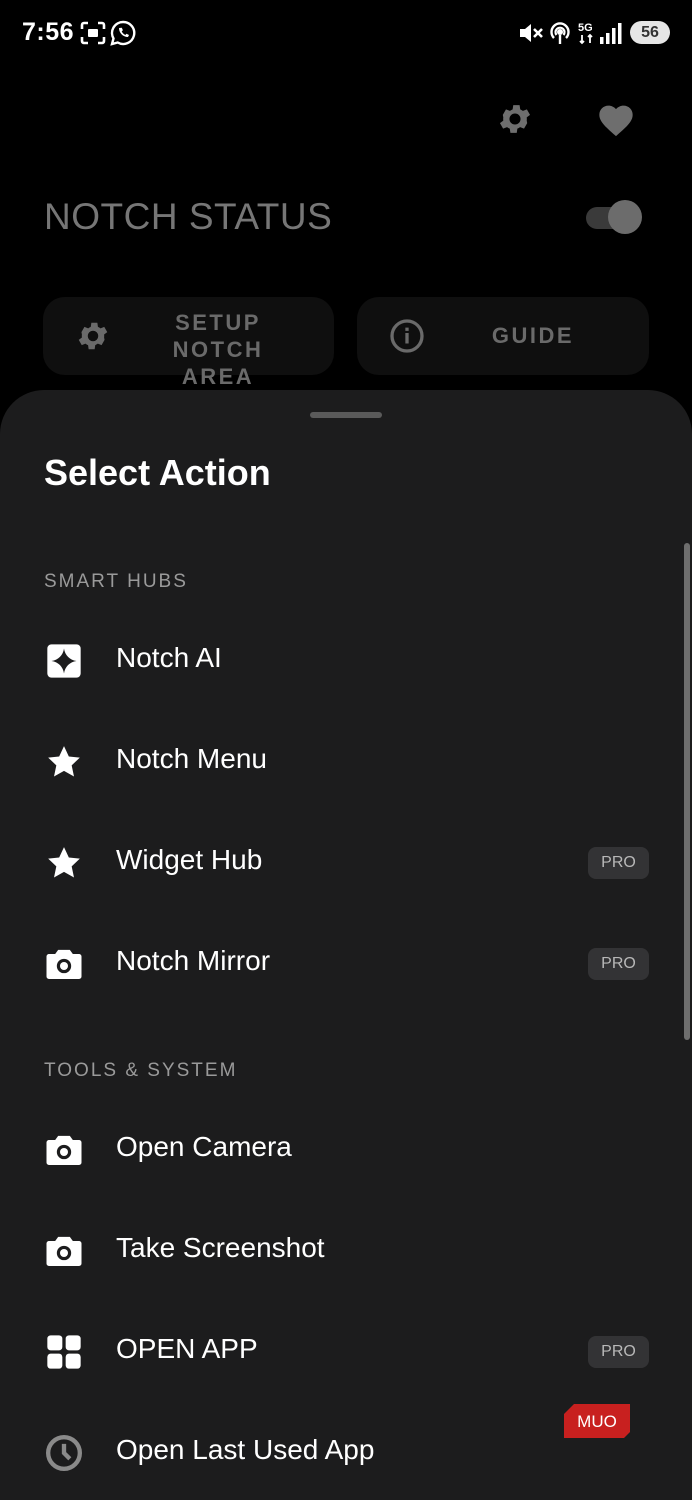 This screenshot has width=692, height=1500. What do you see at coordinates (193, 960) in the screenshot?
I see `action-label: Notch Mirror` at bounding box center [193, 960].